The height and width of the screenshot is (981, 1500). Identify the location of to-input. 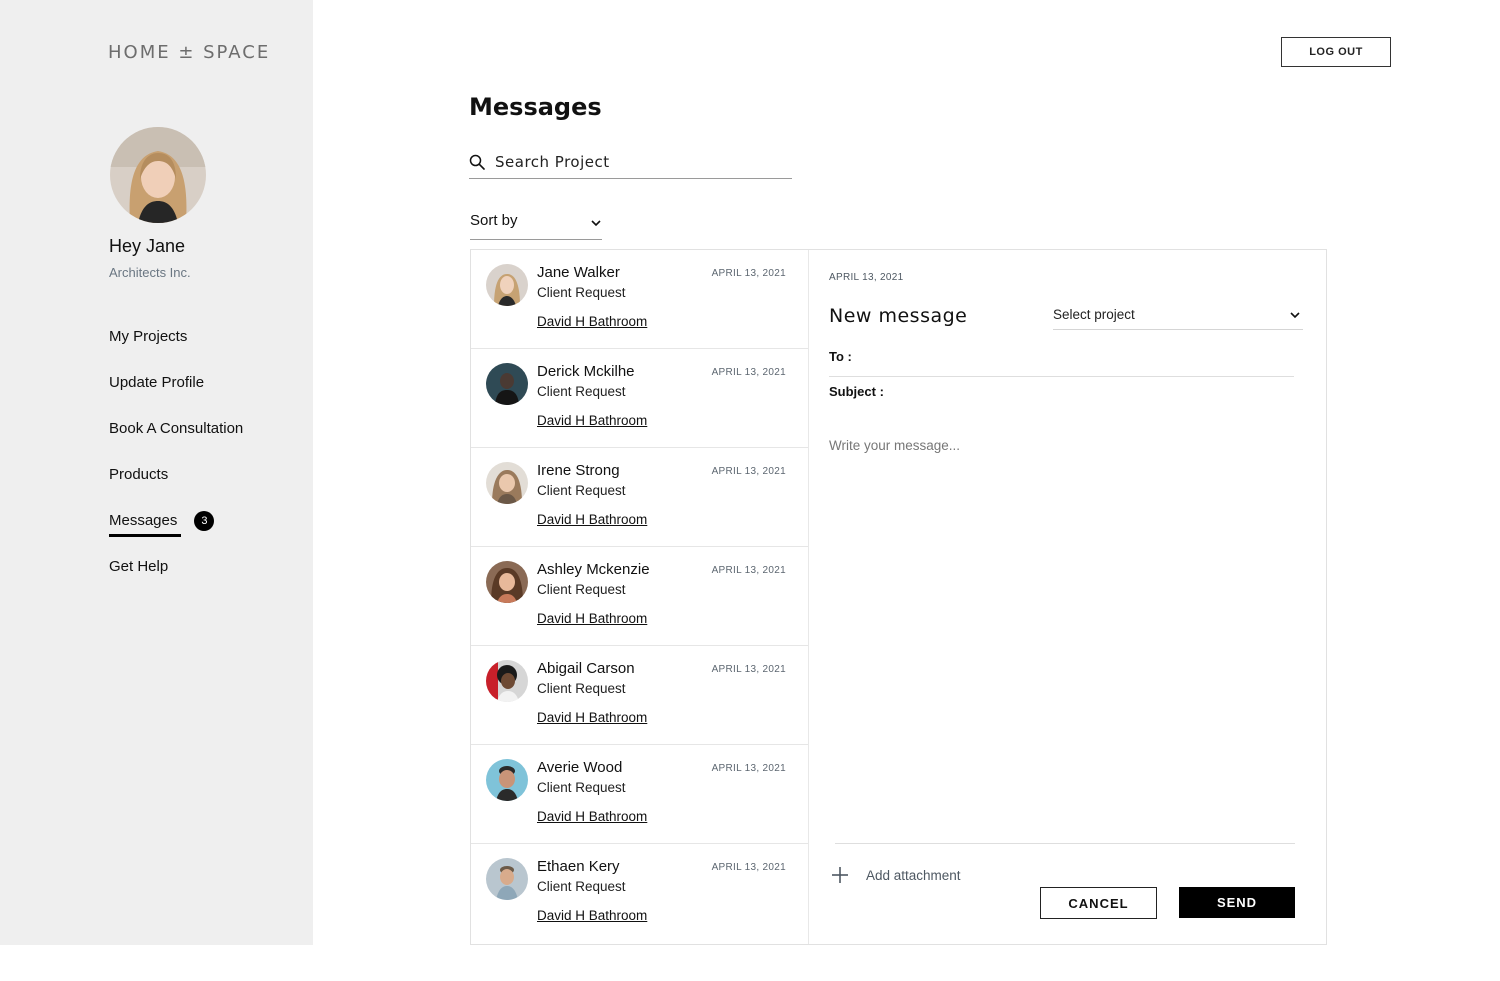
(1075, 358).